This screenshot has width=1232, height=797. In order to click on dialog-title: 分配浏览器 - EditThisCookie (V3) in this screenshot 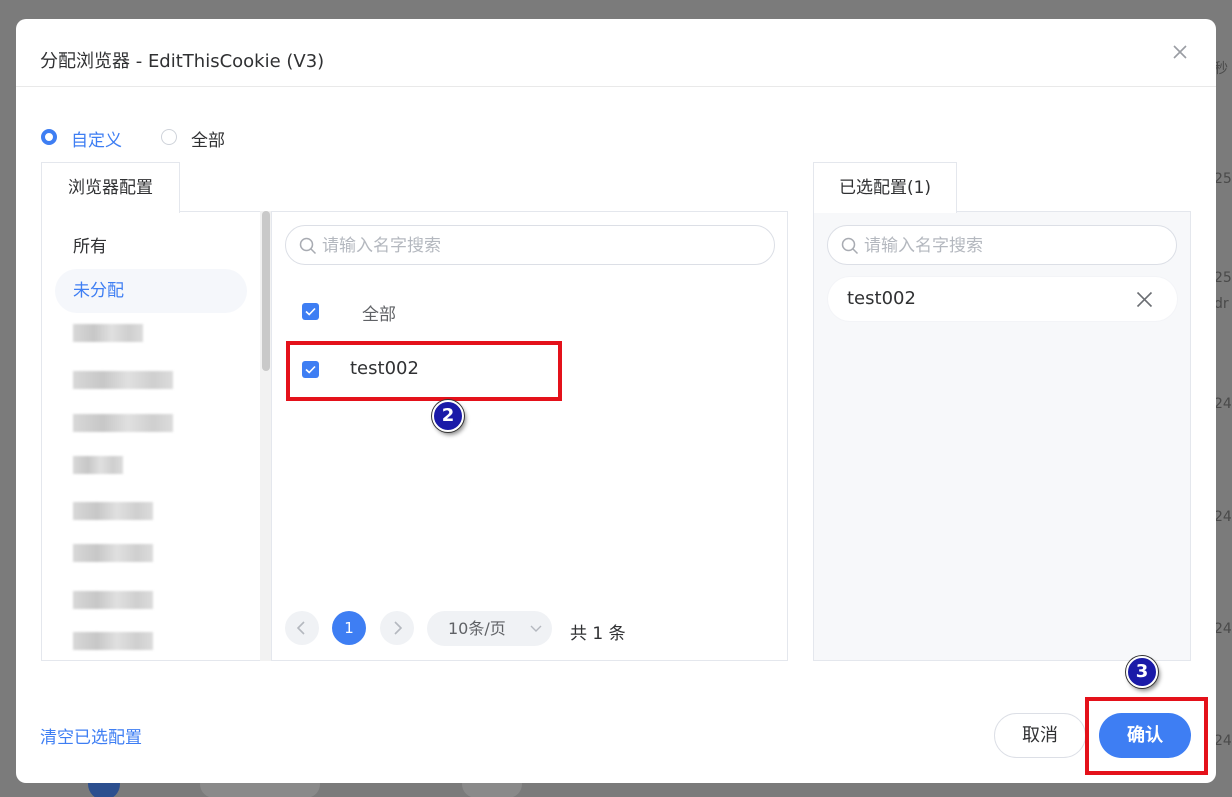, I will do `click(182, 61)`.